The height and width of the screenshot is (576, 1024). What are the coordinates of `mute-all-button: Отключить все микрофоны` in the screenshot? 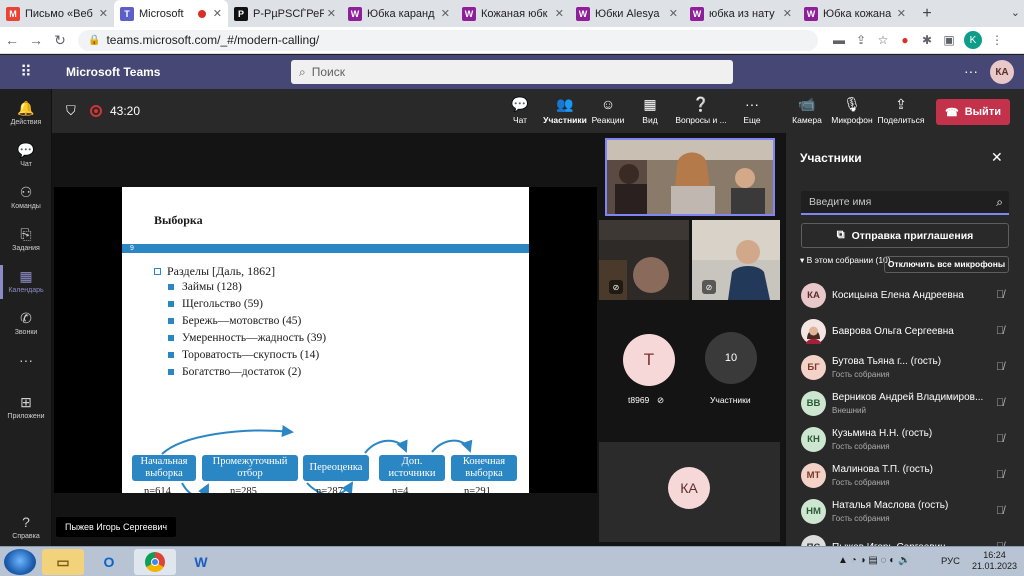 It's located at (946, 264).